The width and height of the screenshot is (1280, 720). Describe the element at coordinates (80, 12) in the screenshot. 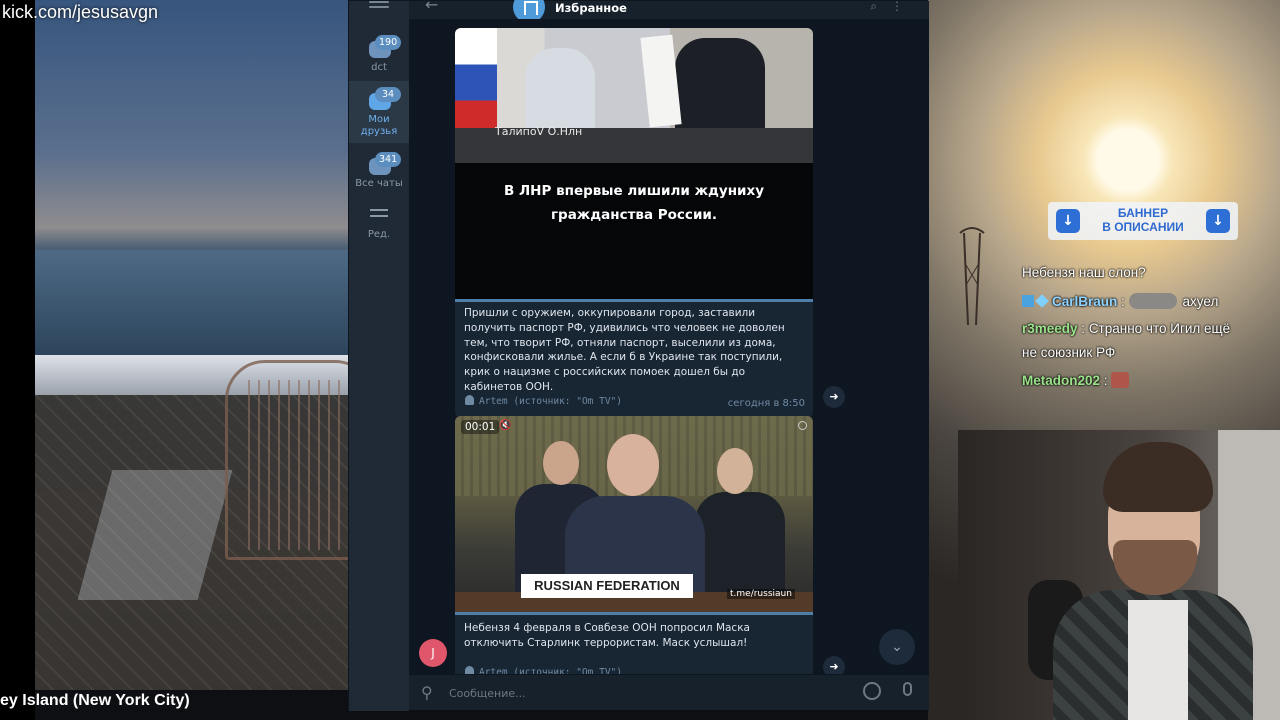

I see `stream-url: kick.com/jesusavgn` at that location.